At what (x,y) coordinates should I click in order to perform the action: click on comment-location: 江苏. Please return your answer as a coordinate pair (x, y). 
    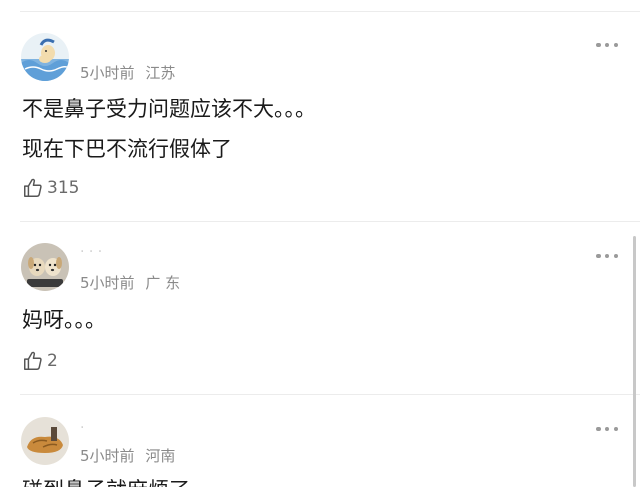
    Looking at the image, I should click on (160, 73).